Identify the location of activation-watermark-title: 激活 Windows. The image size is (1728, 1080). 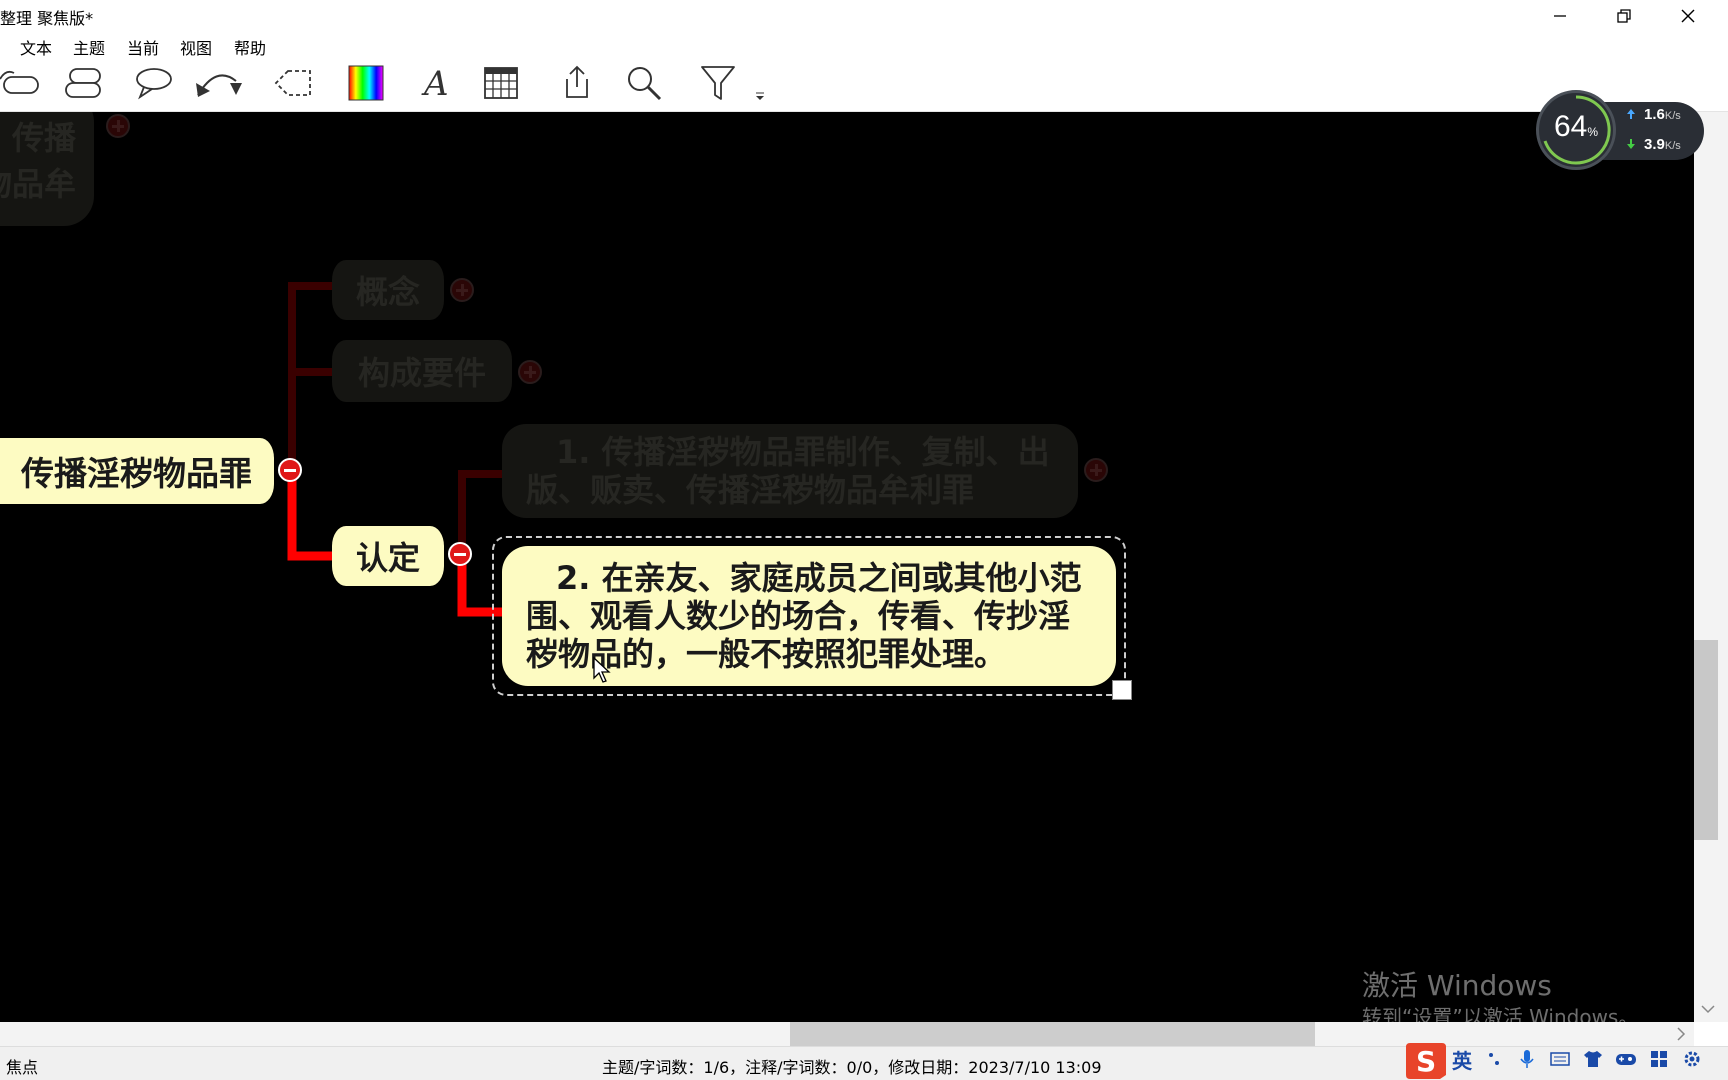
(1457, 985).